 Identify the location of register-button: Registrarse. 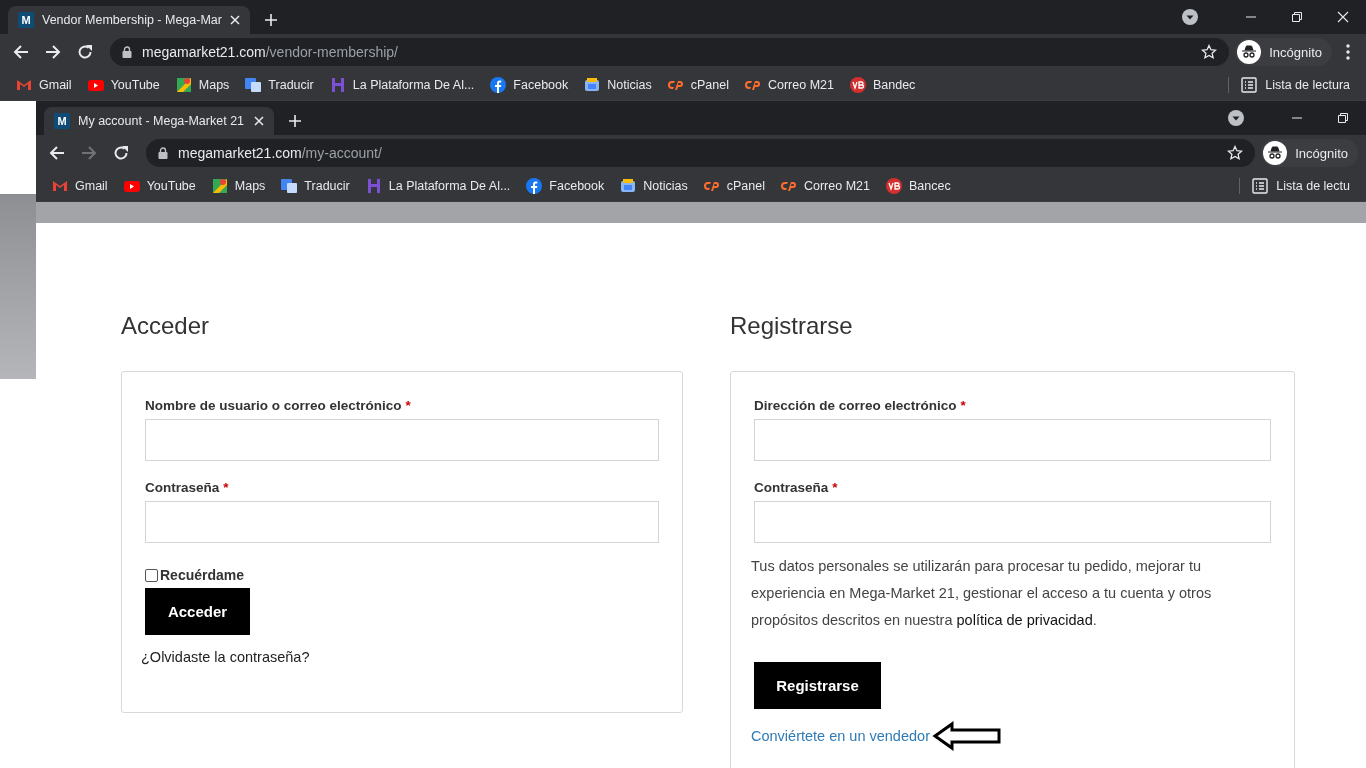
(817, 685).